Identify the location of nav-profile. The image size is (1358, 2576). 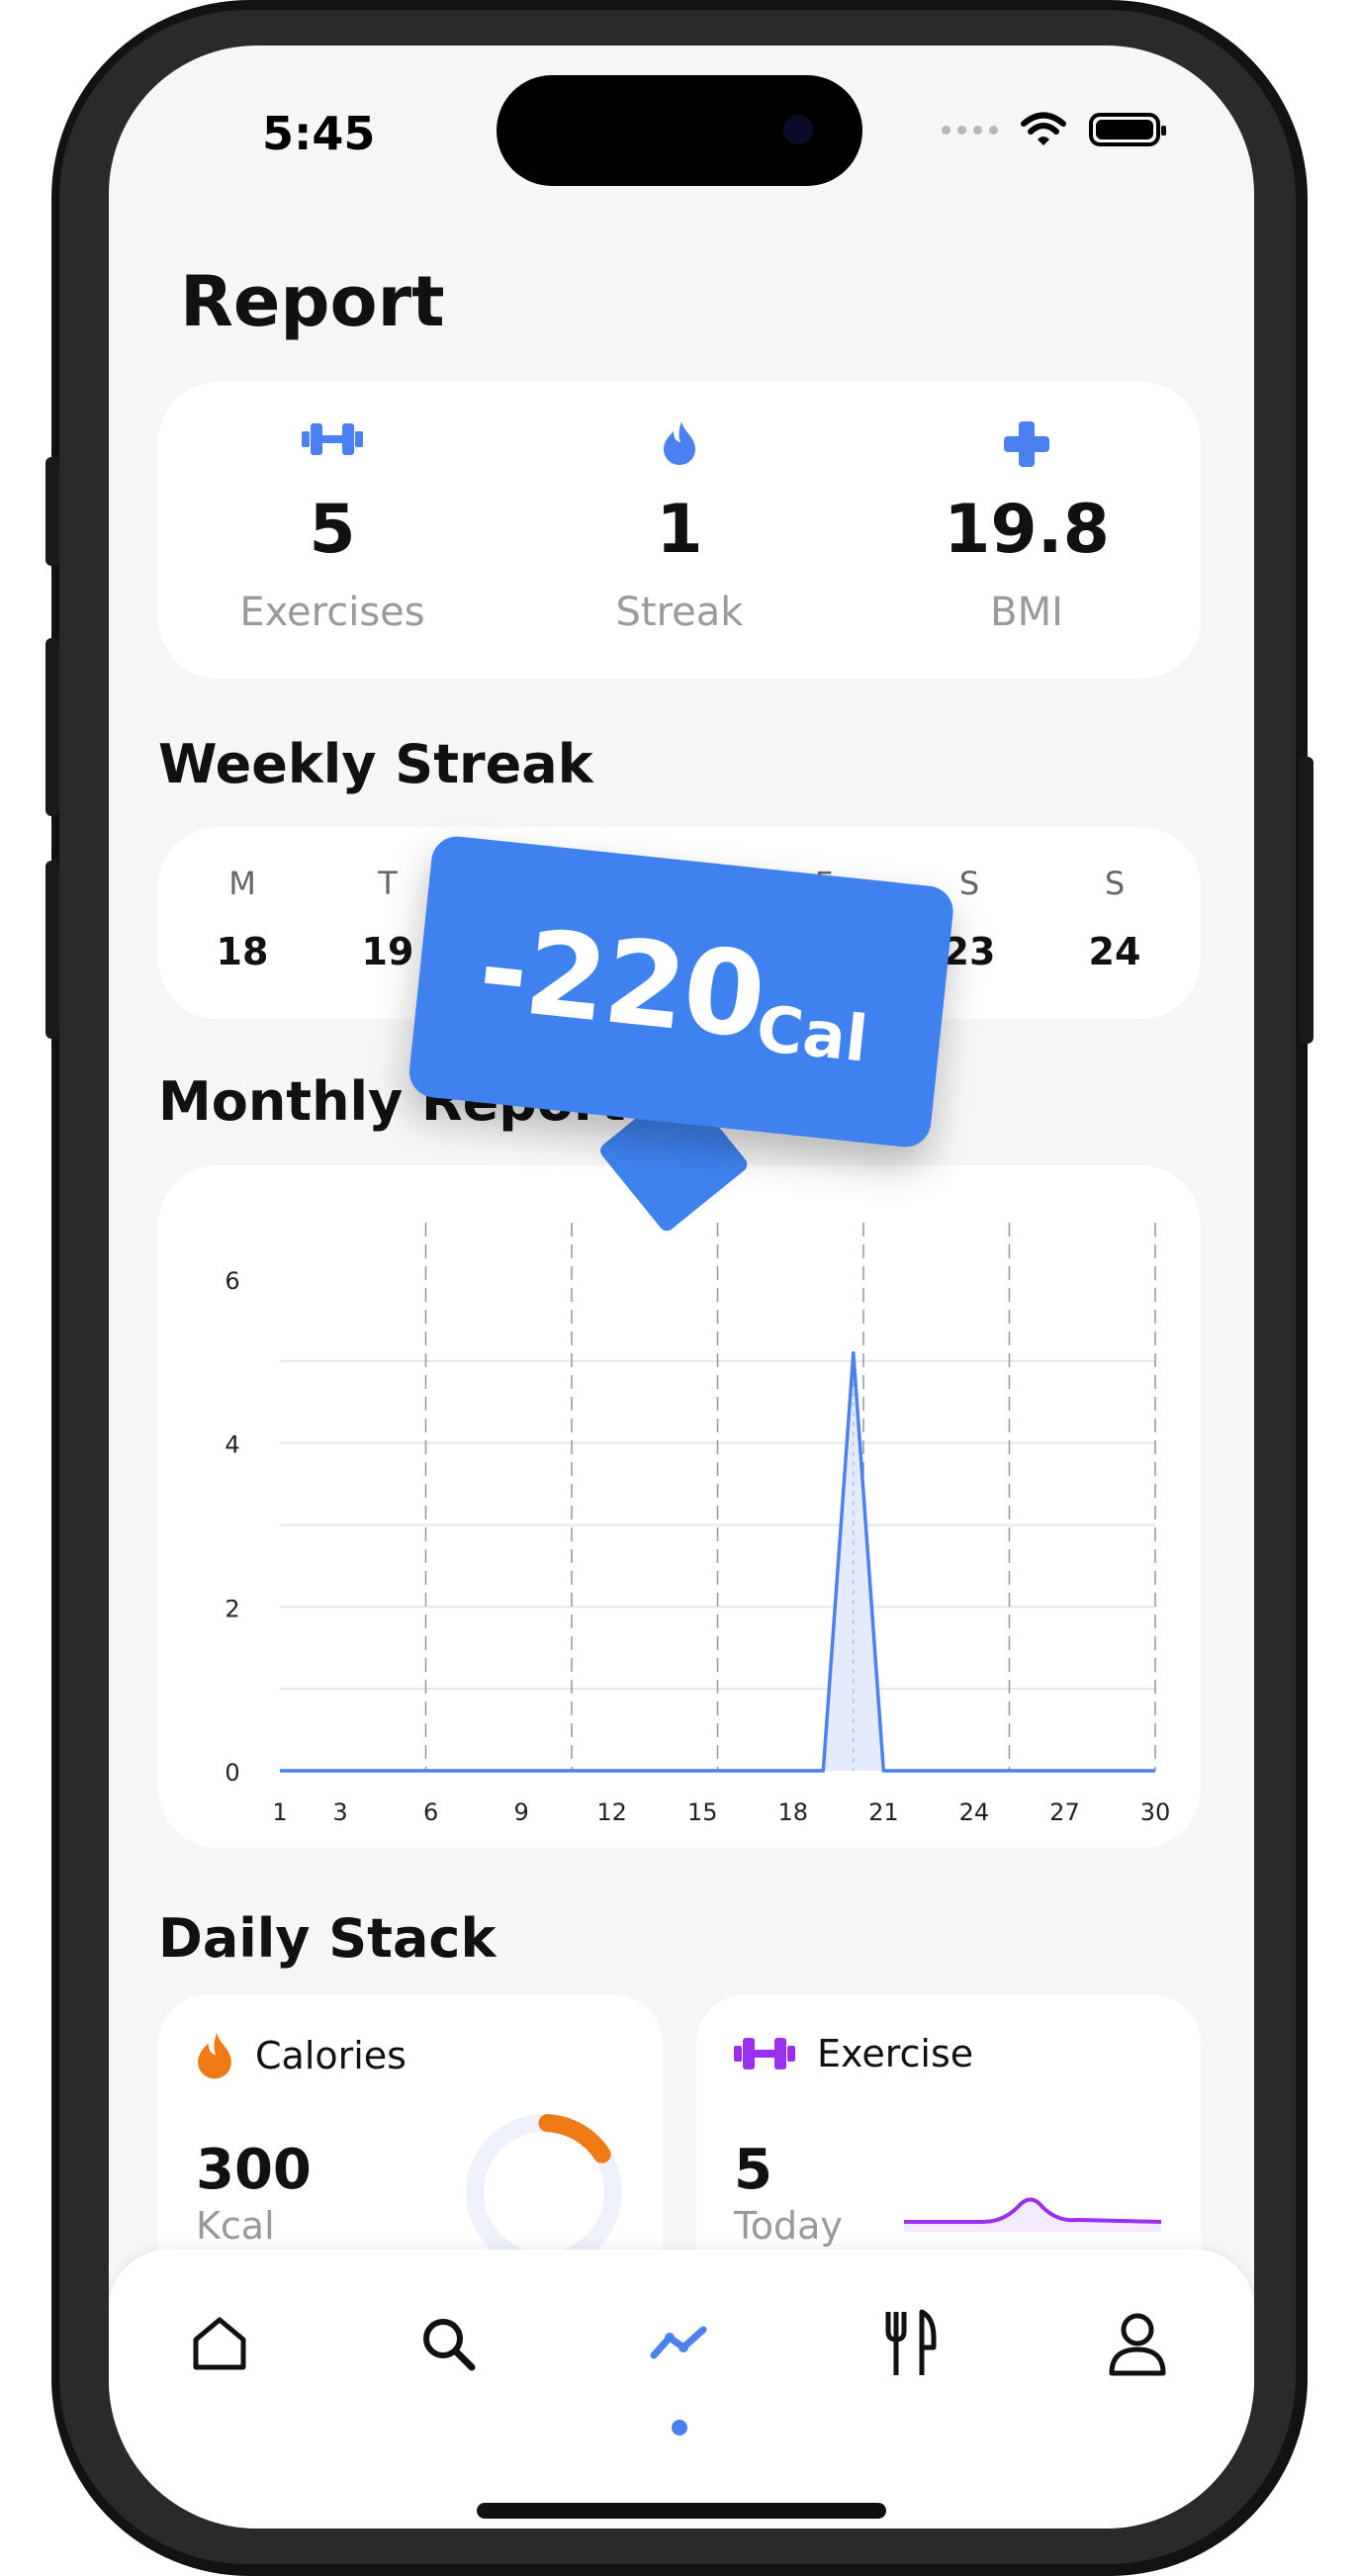
(1137, 2343).